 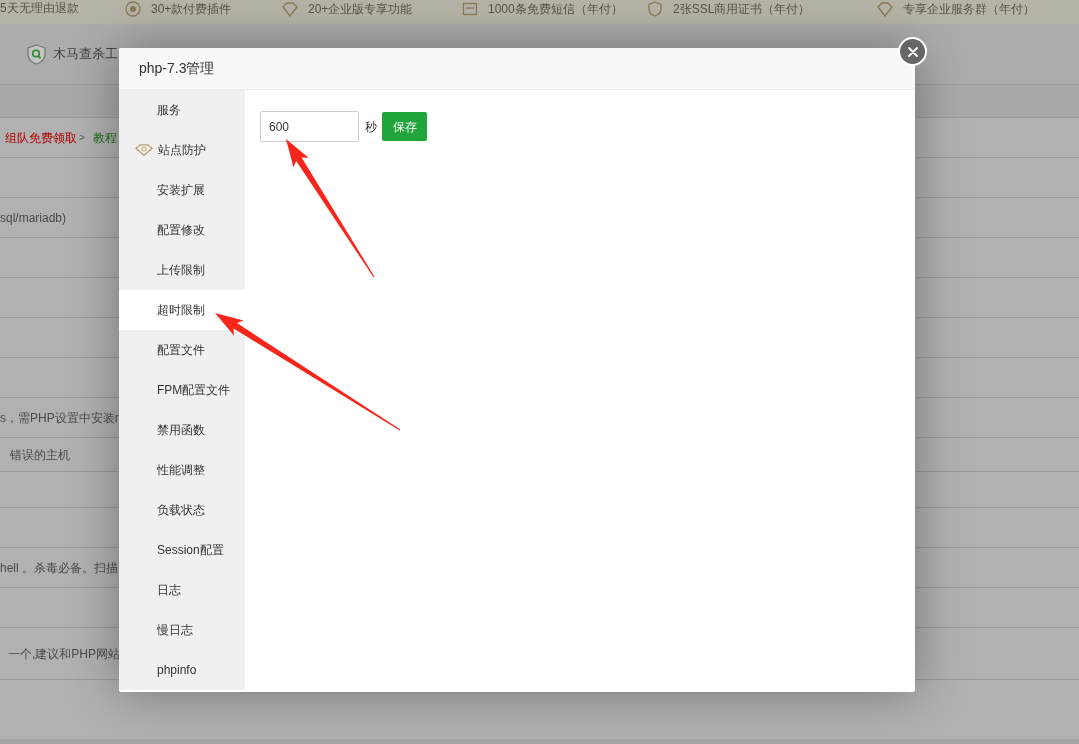 What do you see at coordinates (371, 127) in the screenshot?
I see `unit-label: 秒` at bounding box center [371, 127].